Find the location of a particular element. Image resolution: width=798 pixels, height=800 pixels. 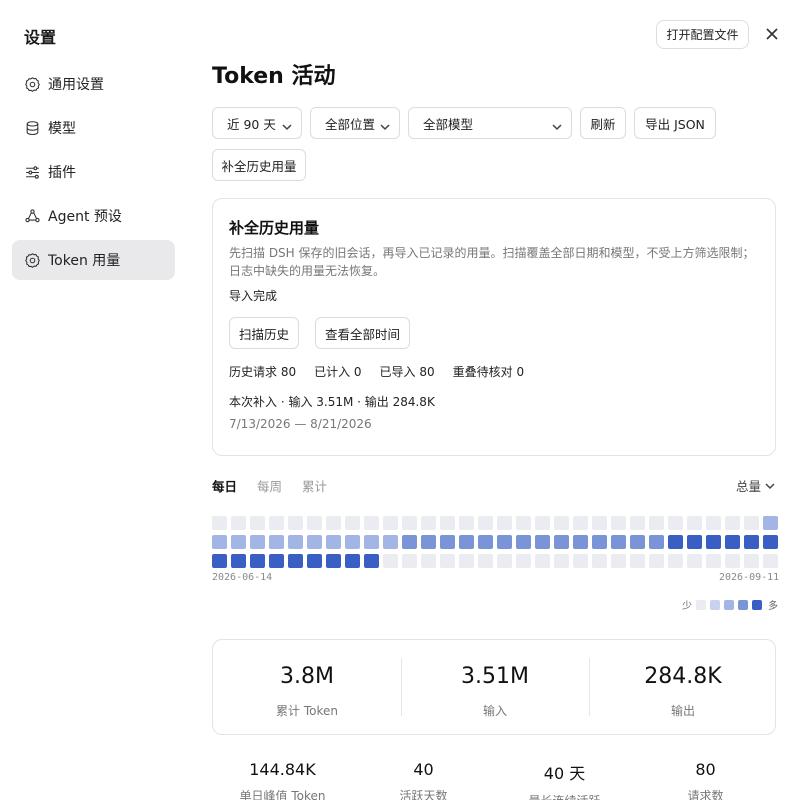

sidebar-item-token-usage: Token 用量 is located at coordinates (93, 260).